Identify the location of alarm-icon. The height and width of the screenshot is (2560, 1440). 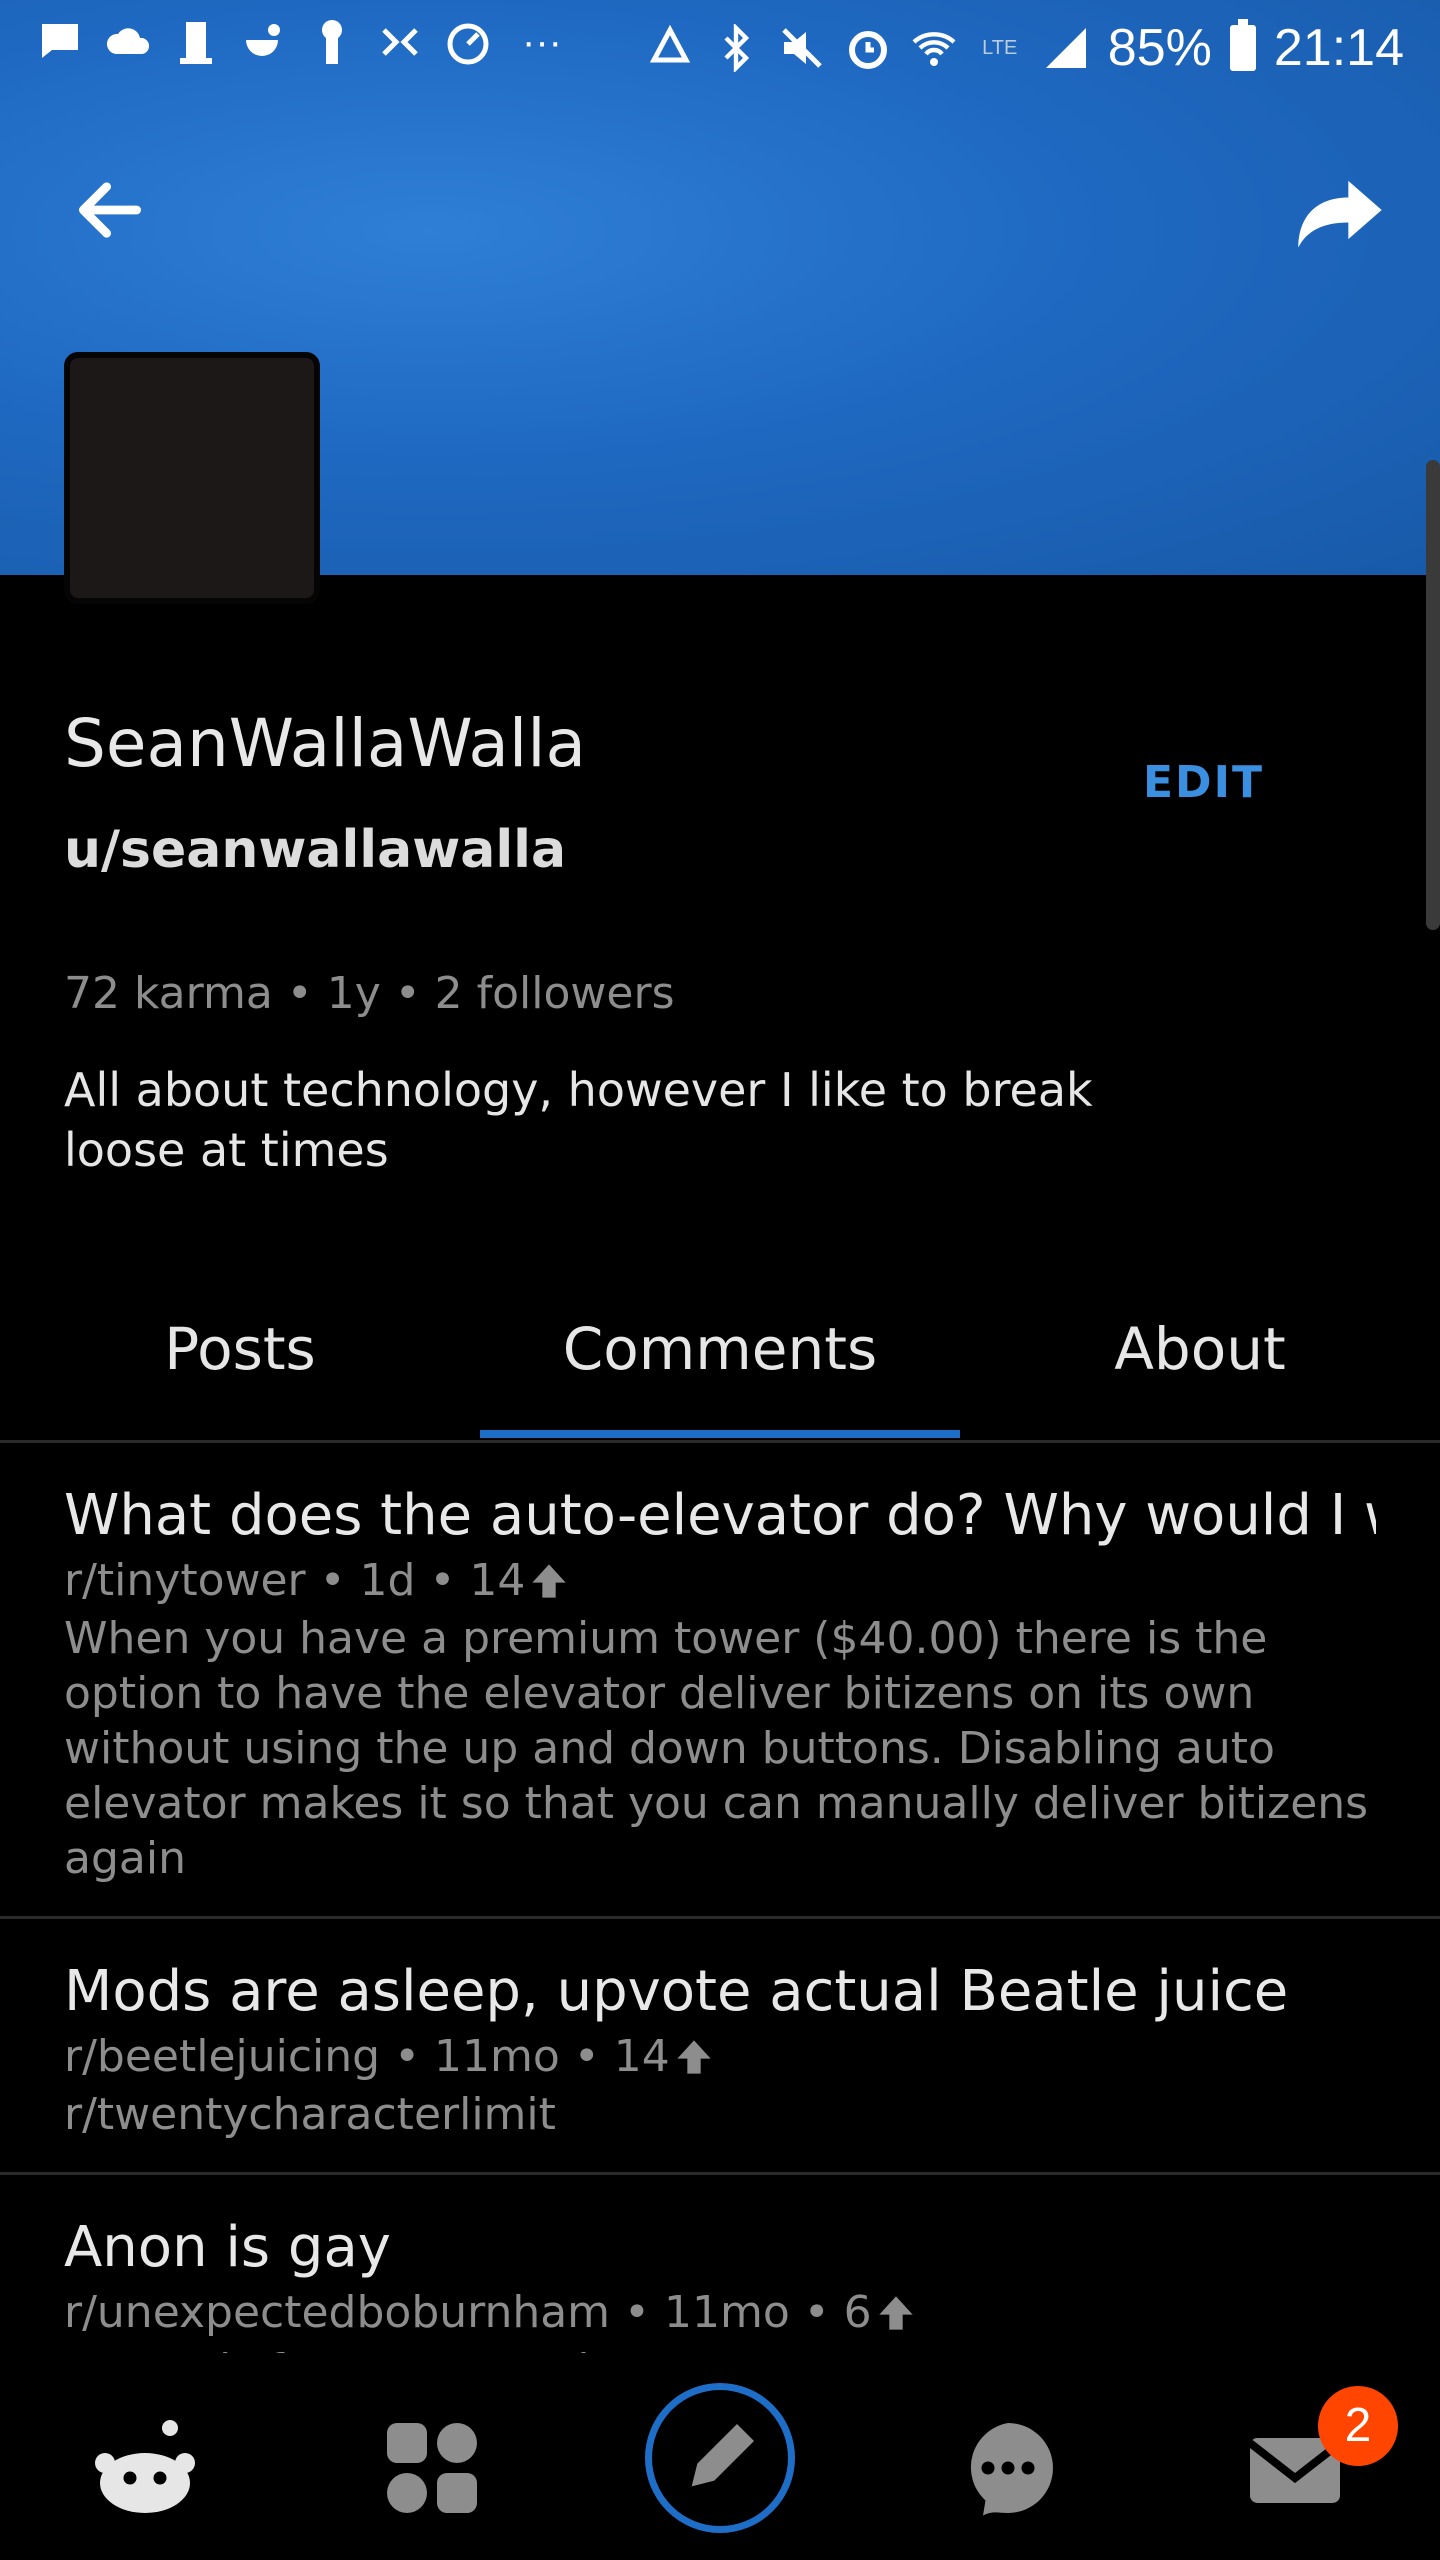
(868, 48).